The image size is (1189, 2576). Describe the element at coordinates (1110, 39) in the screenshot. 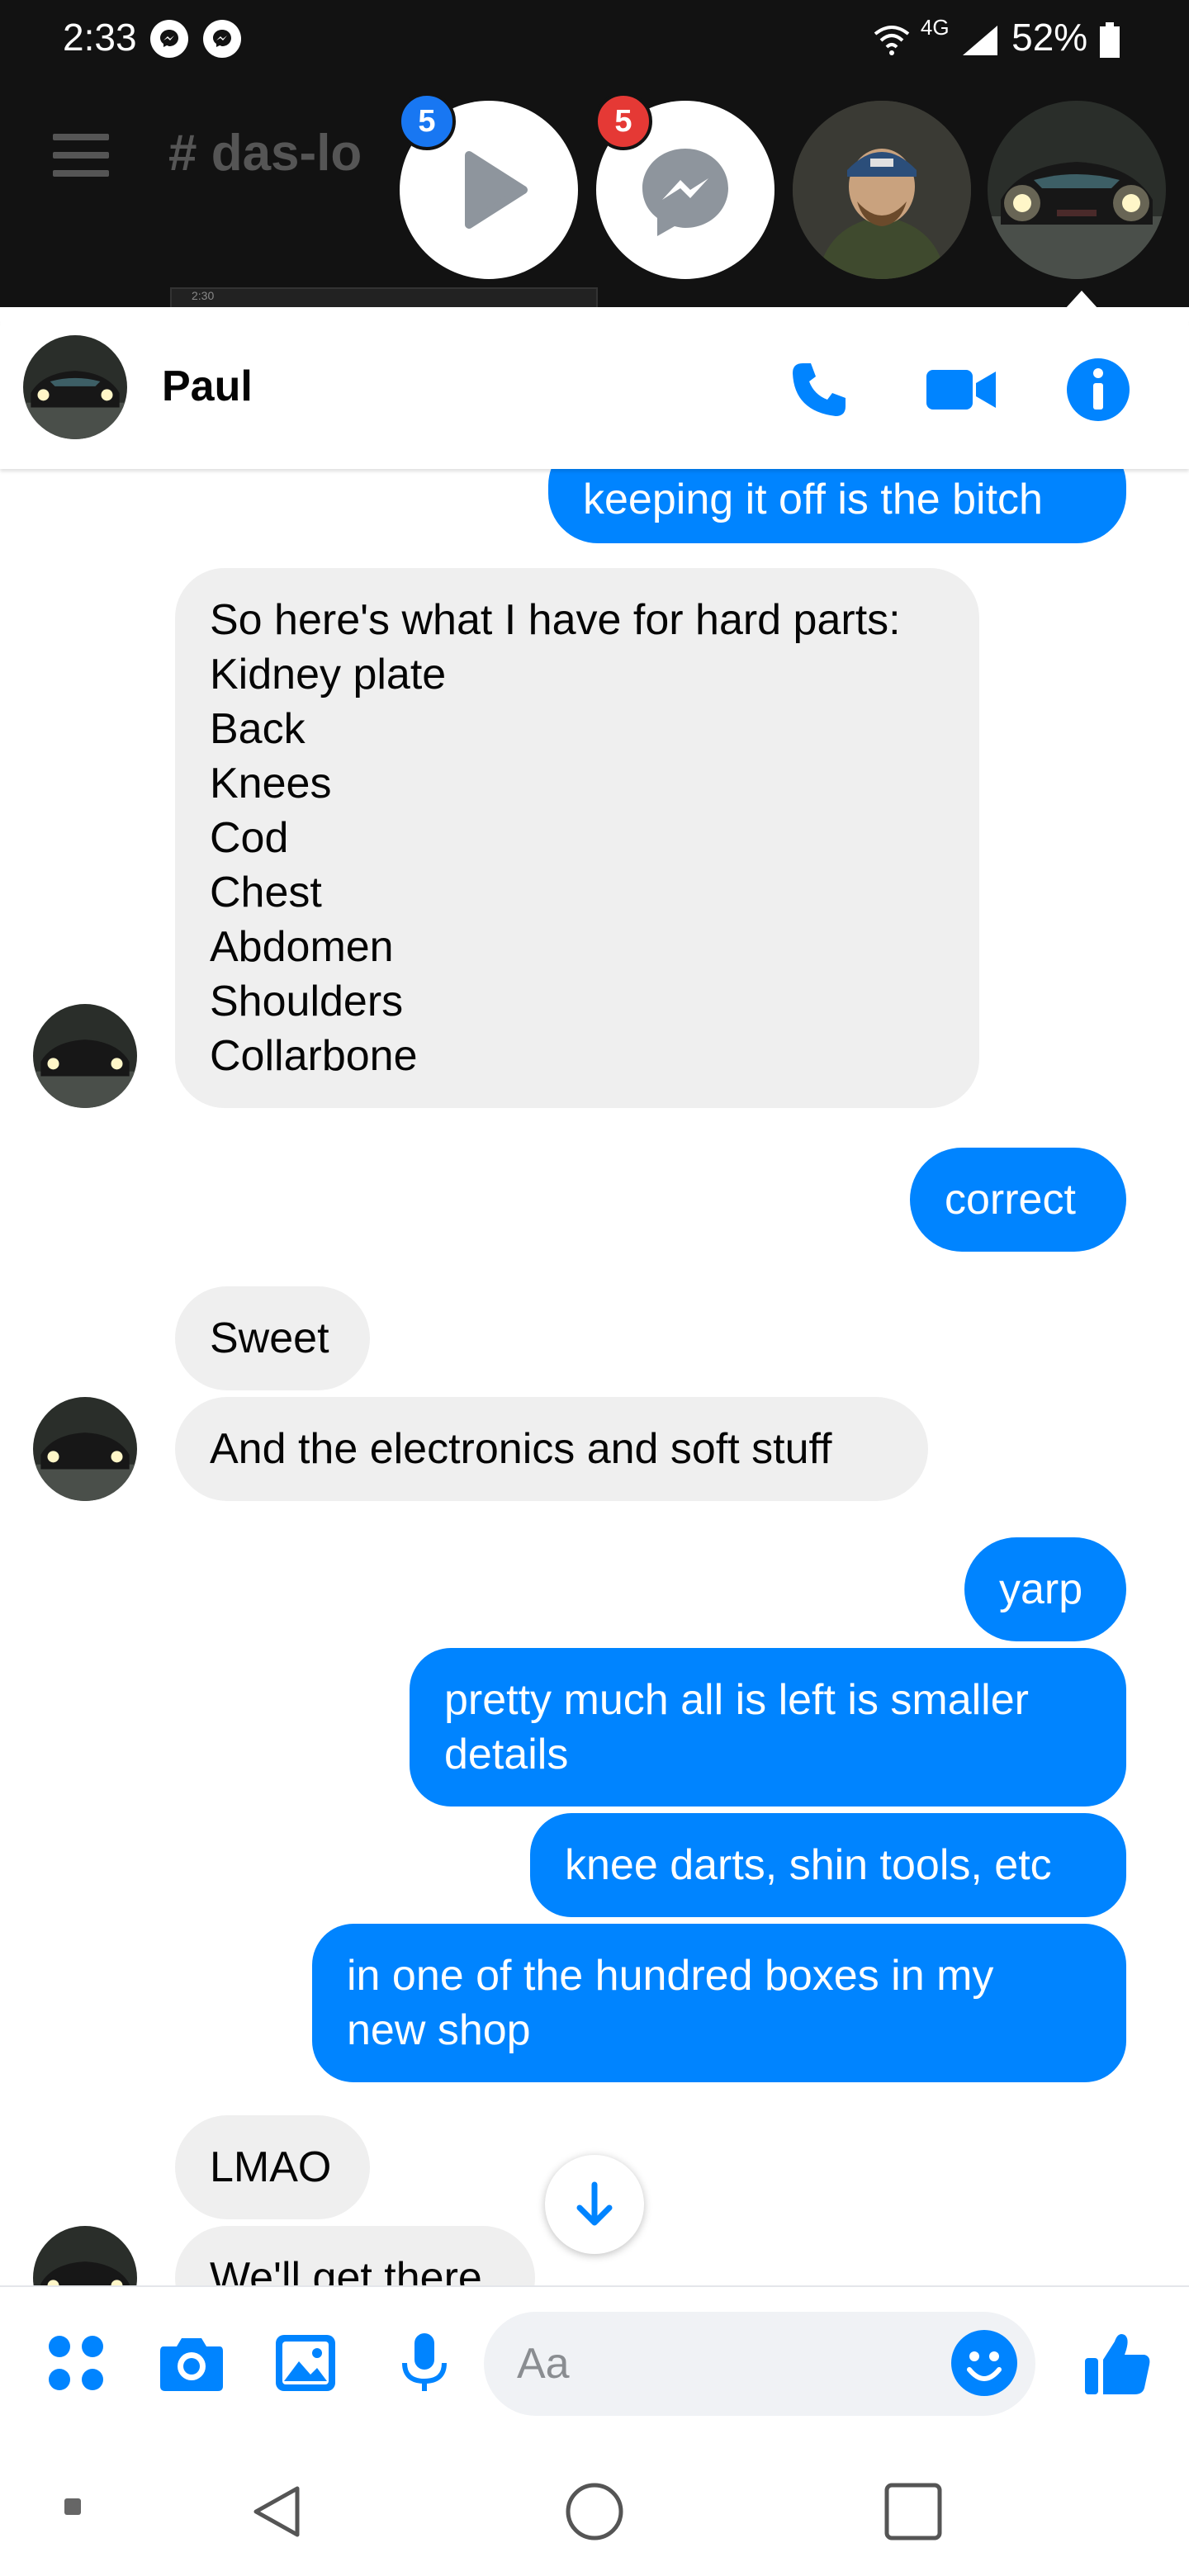

I see `battery-icon` at that location.